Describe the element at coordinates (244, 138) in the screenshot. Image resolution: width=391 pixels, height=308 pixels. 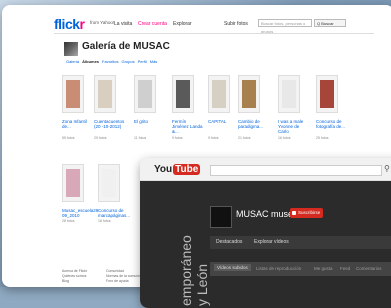
I see `album-photo-count: 21 fotos` at that location.